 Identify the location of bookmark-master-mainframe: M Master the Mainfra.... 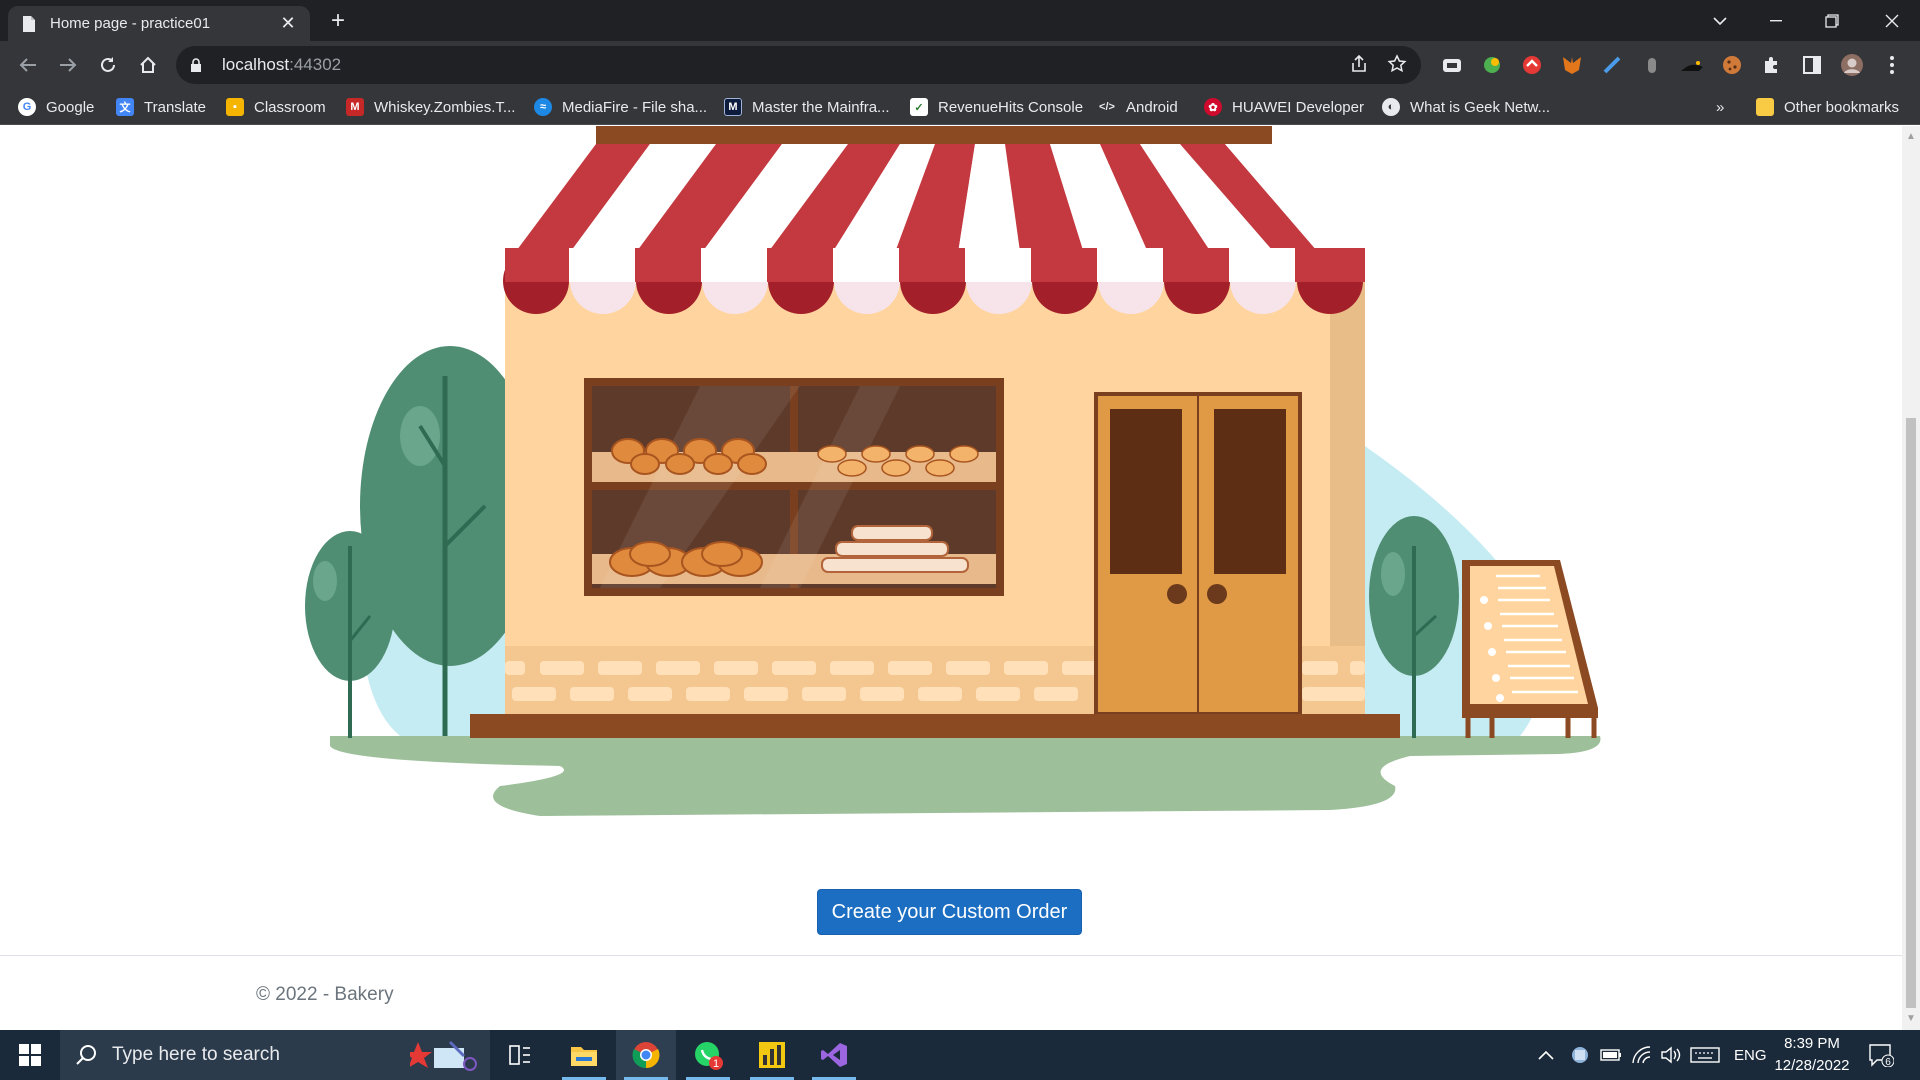
(807, 107).